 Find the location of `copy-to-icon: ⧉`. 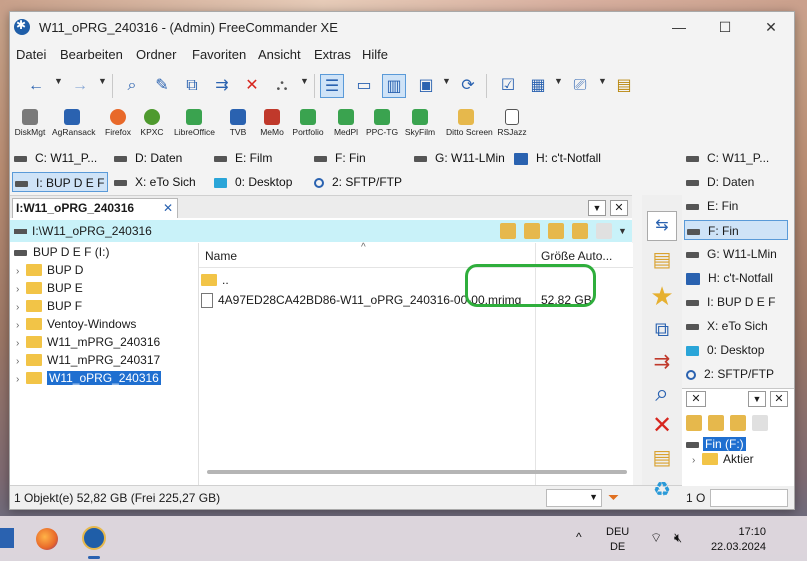

copy-to-icon: ⧉ is located at coordinates (662, 330).